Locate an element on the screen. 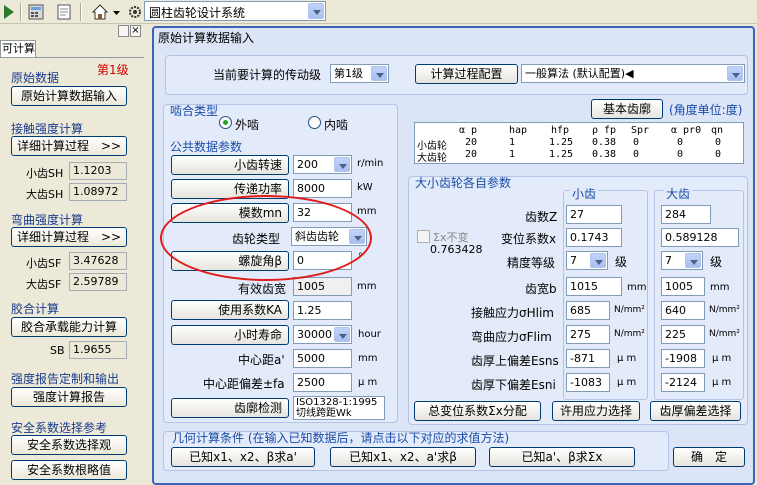  method-combo: 一般算法 (默认配置)◀ is located at coordinates (633, 73).